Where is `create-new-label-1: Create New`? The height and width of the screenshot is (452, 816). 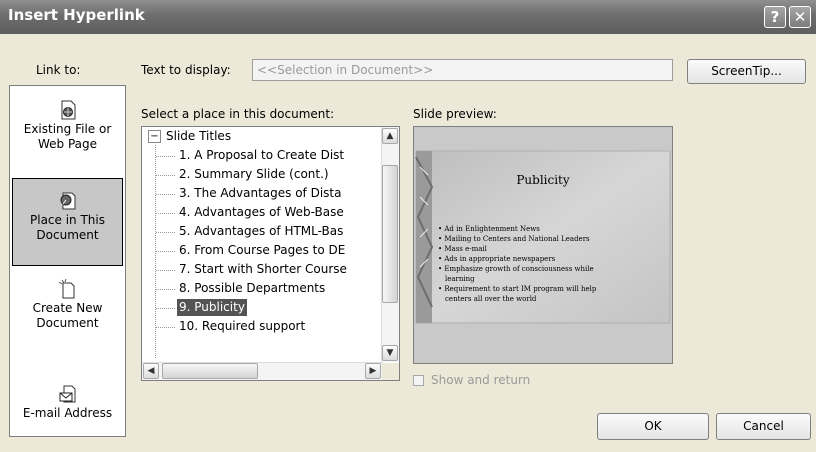 create-new-label-1: Create New is located at coordinates (67, 308).